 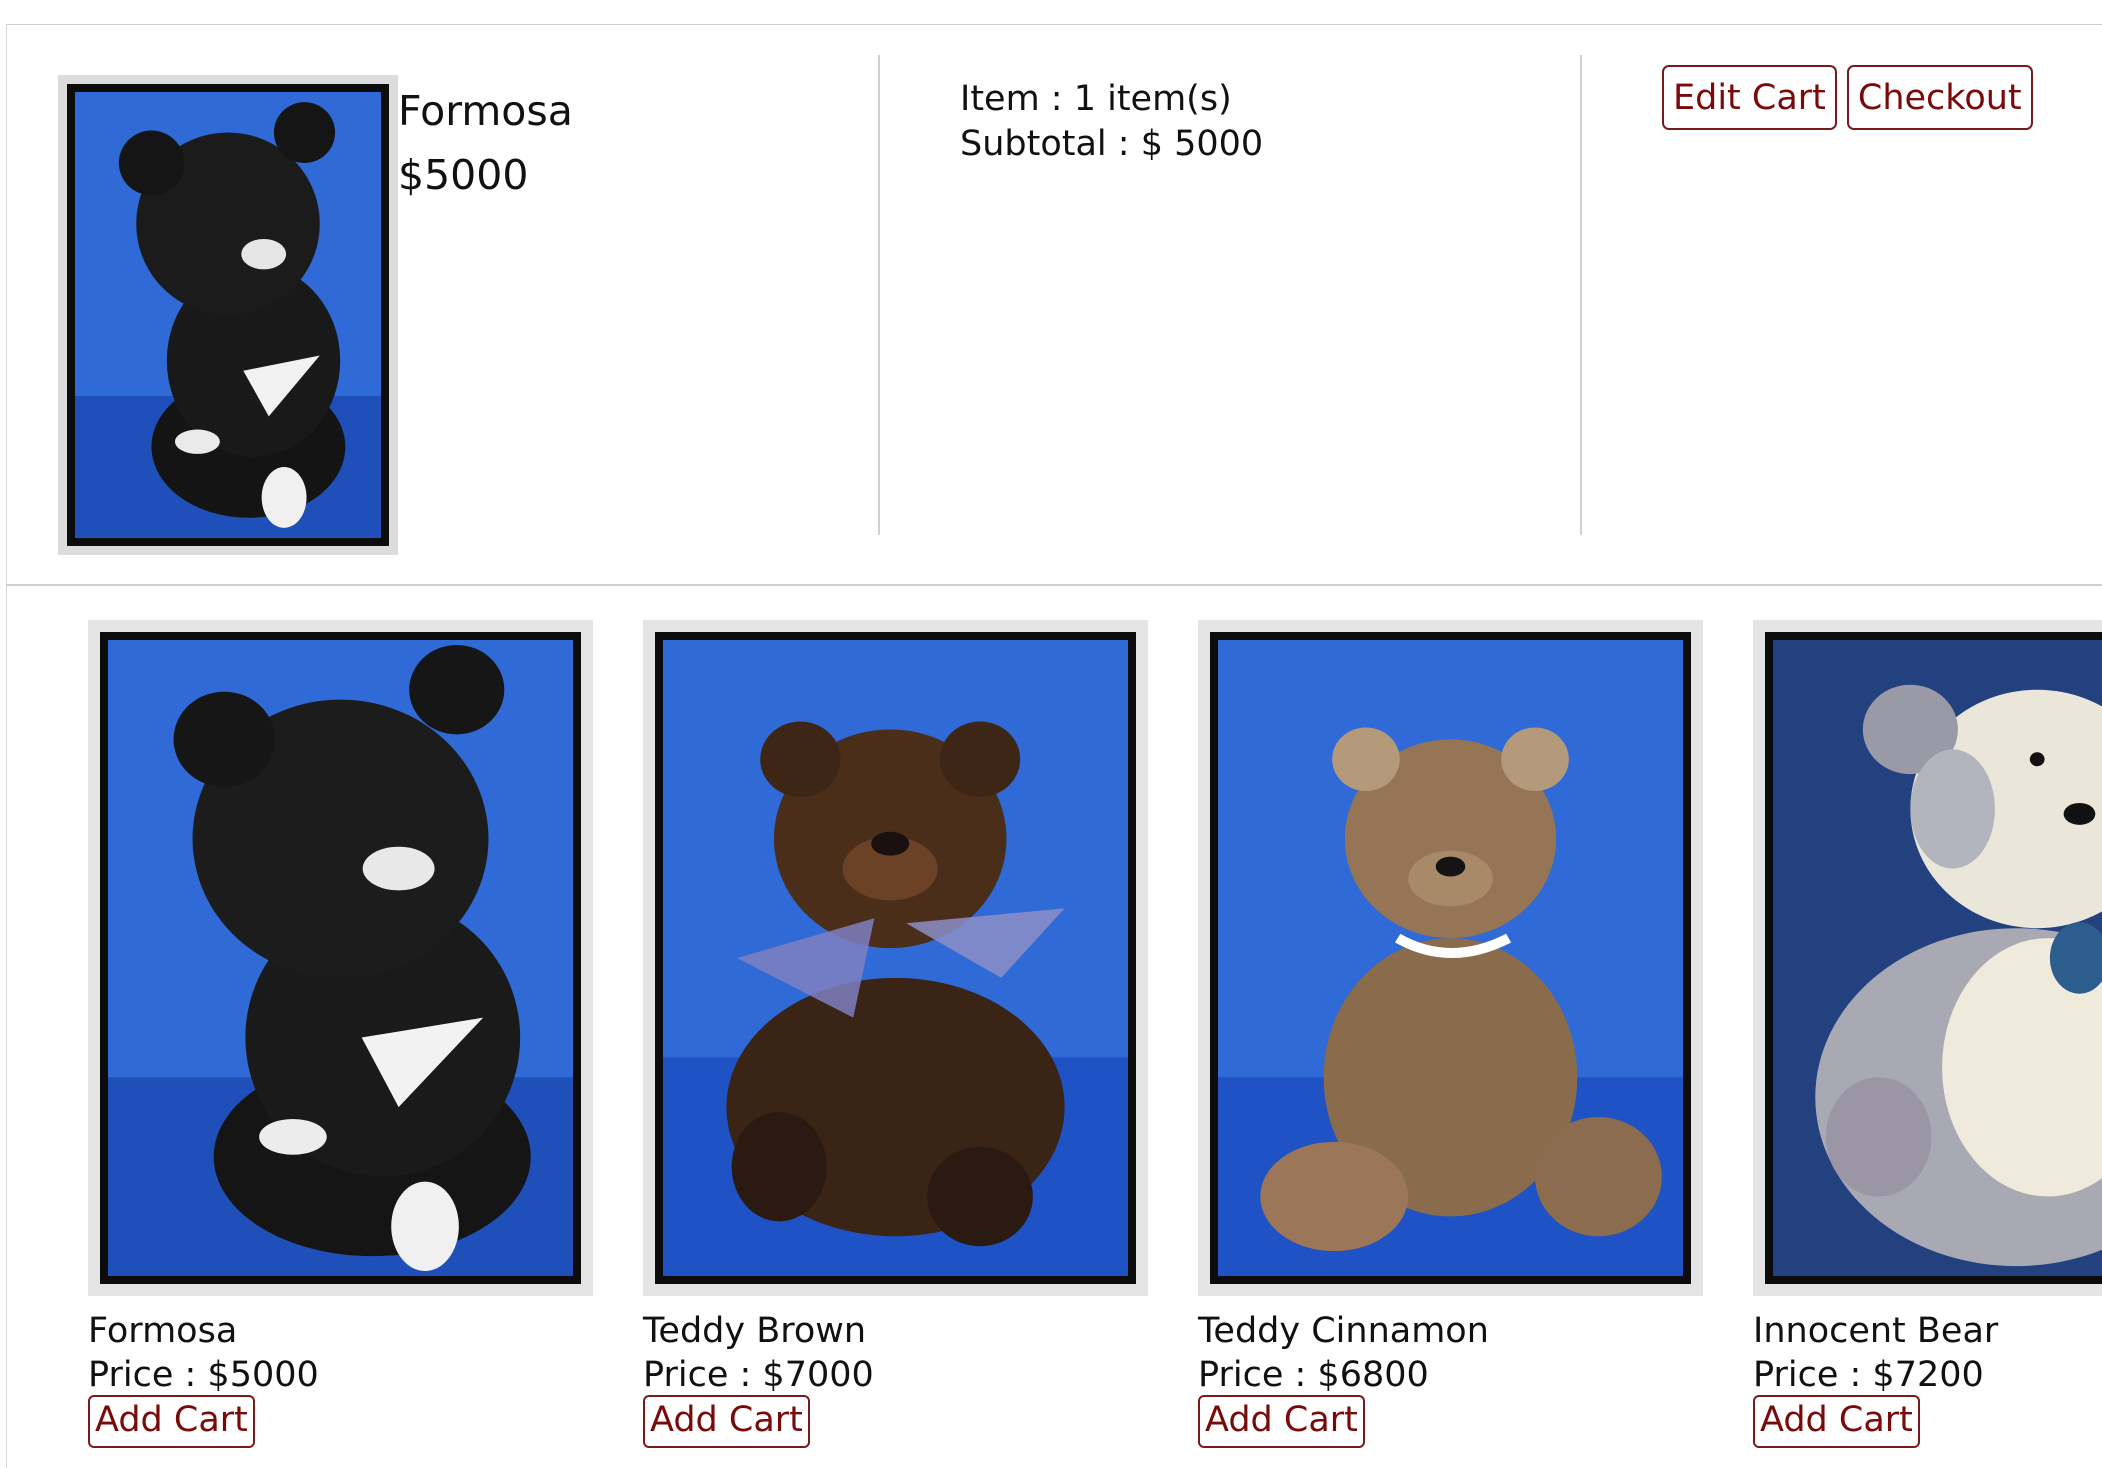 I want to click on section-divider, so click(x=1054, y=585).